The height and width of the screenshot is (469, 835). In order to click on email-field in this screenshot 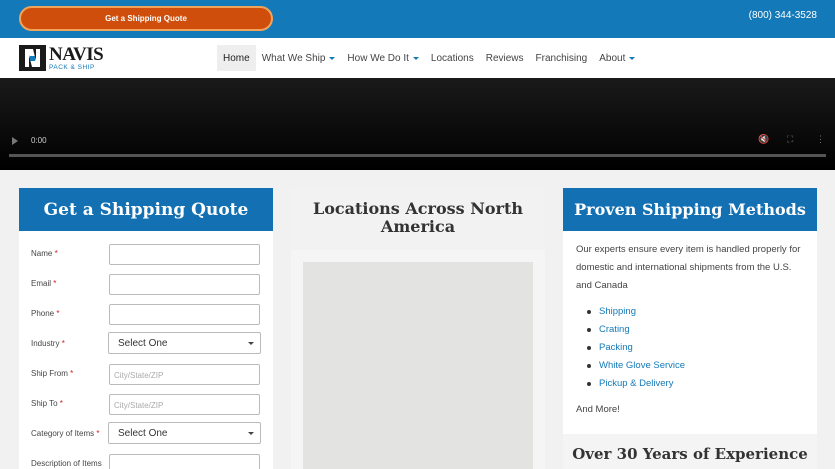, I will do `click(184, 284)`.